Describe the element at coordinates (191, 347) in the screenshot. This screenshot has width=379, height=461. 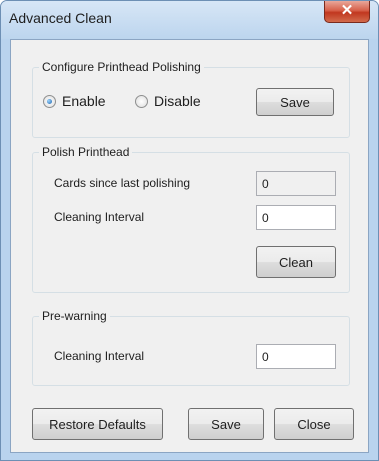
I see `prewarning-group: Pre-warning Cleaning Interval` at that location.